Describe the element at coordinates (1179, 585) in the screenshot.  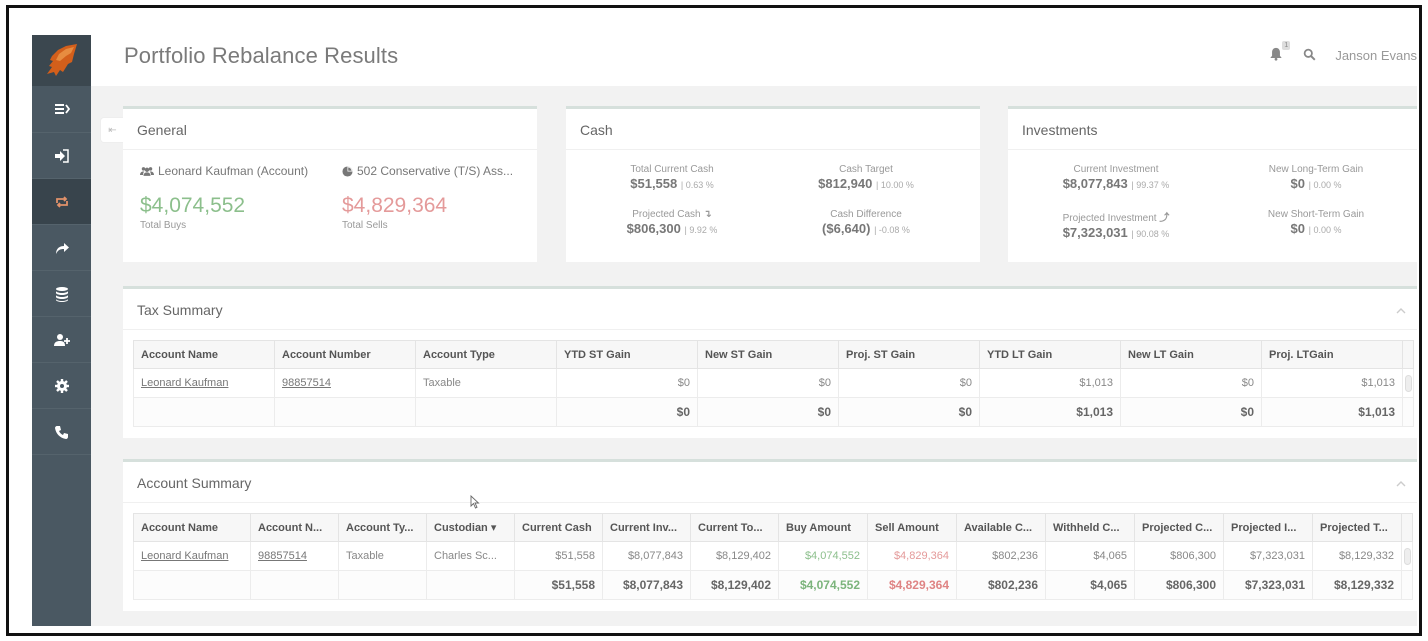
I see `table-cell: $806,300` at that location.